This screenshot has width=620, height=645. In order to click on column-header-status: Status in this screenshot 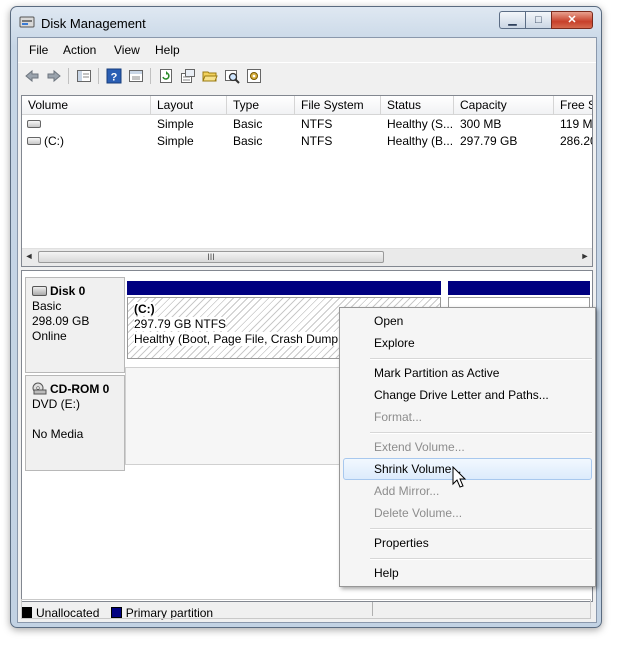, I will do `click(417, 105)`.